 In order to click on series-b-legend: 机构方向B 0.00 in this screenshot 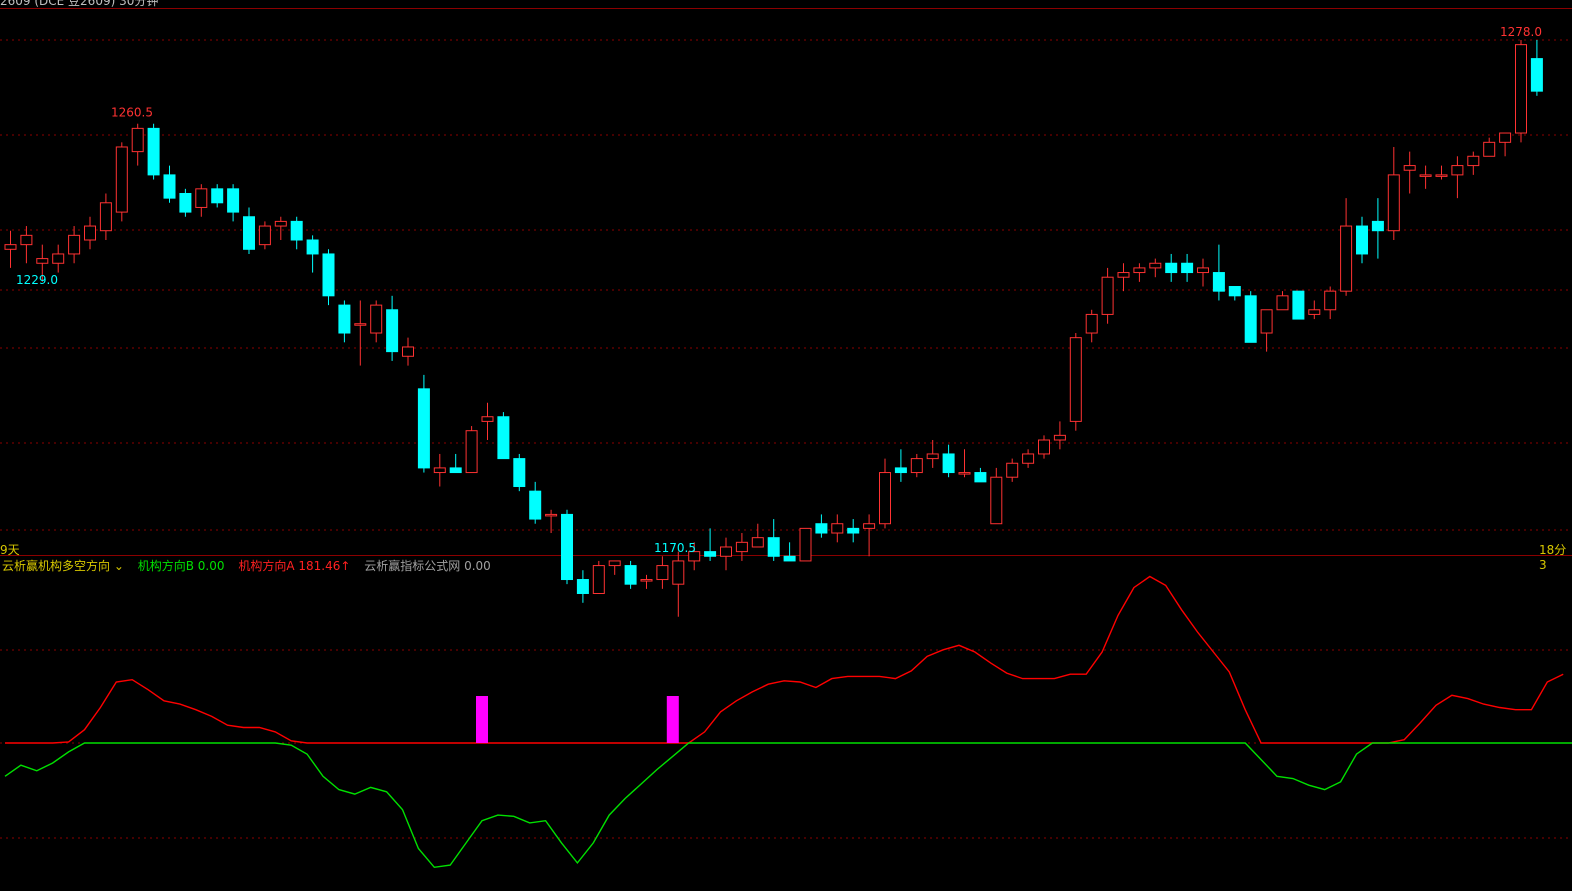, I will do `click(181, 566)`.